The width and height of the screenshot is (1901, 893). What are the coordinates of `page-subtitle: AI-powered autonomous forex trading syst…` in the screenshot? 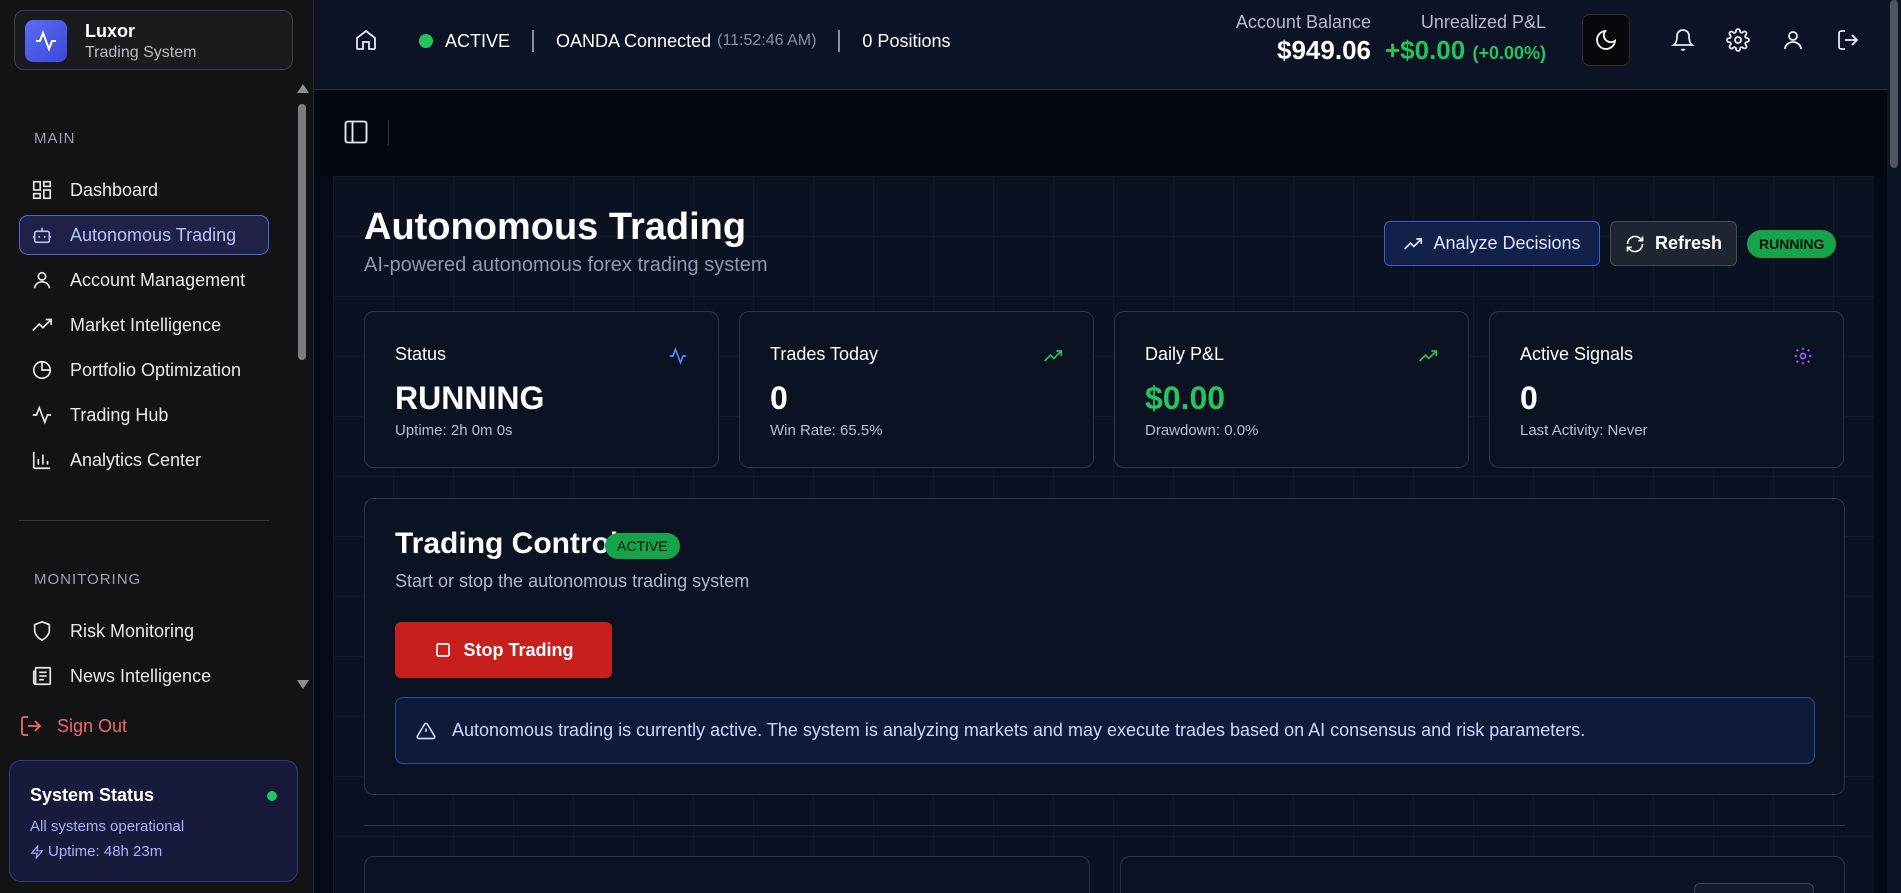 It's located at (566, 265).